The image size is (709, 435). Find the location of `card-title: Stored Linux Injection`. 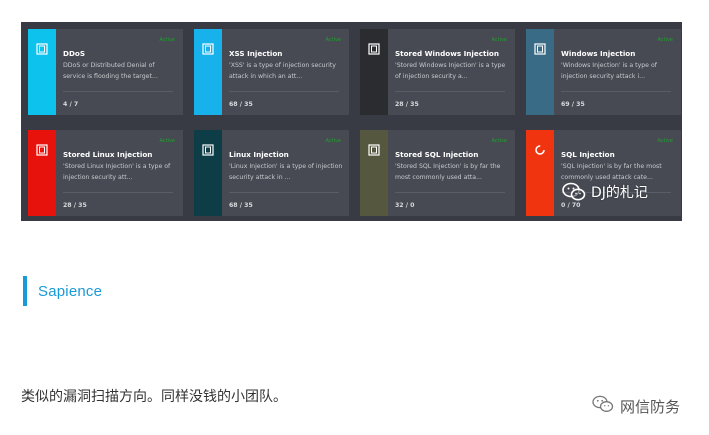

card-title: Stored Linux Injection is located at coordinates (108, 154).